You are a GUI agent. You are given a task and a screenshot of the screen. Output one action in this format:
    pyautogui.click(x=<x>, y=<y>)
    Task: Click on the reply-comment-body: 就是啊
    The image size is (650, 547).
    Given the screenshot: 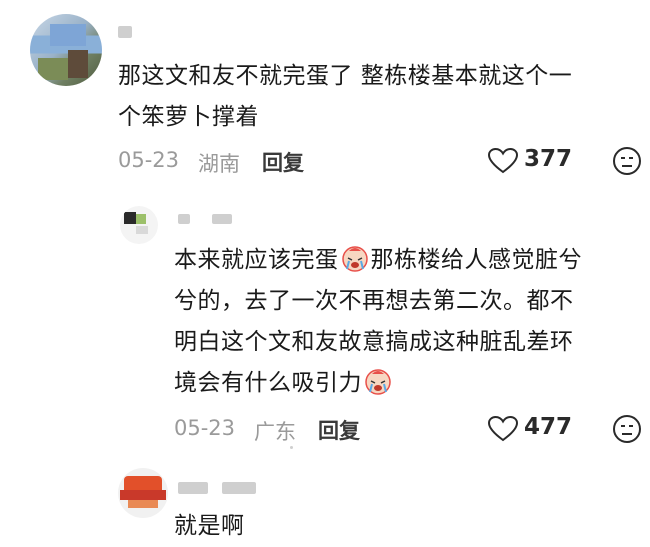 What is the action you would take?
    pyautogui.click(x=209, y=526)
    